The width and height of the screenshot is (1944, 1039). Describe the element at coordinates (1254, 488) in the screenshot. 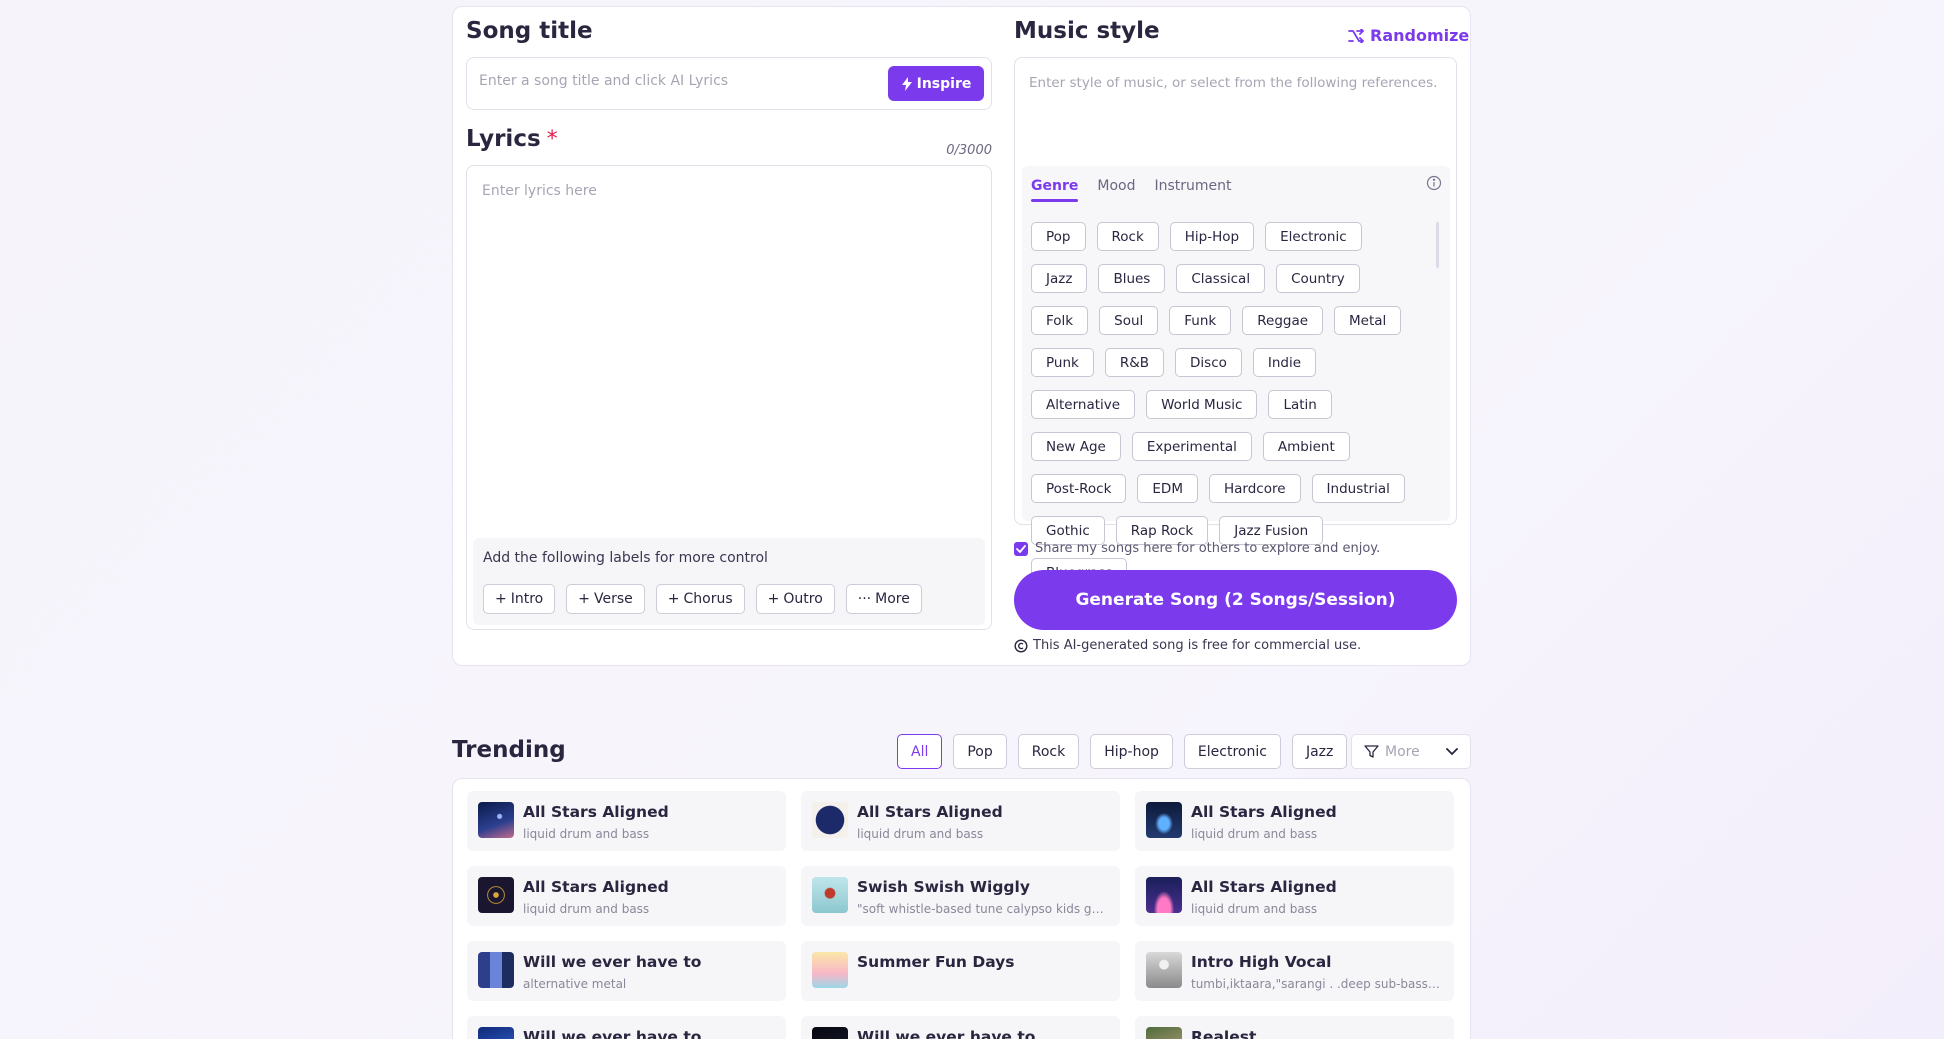

I see `genre-chip-hardcore: Hardcore` at that location.